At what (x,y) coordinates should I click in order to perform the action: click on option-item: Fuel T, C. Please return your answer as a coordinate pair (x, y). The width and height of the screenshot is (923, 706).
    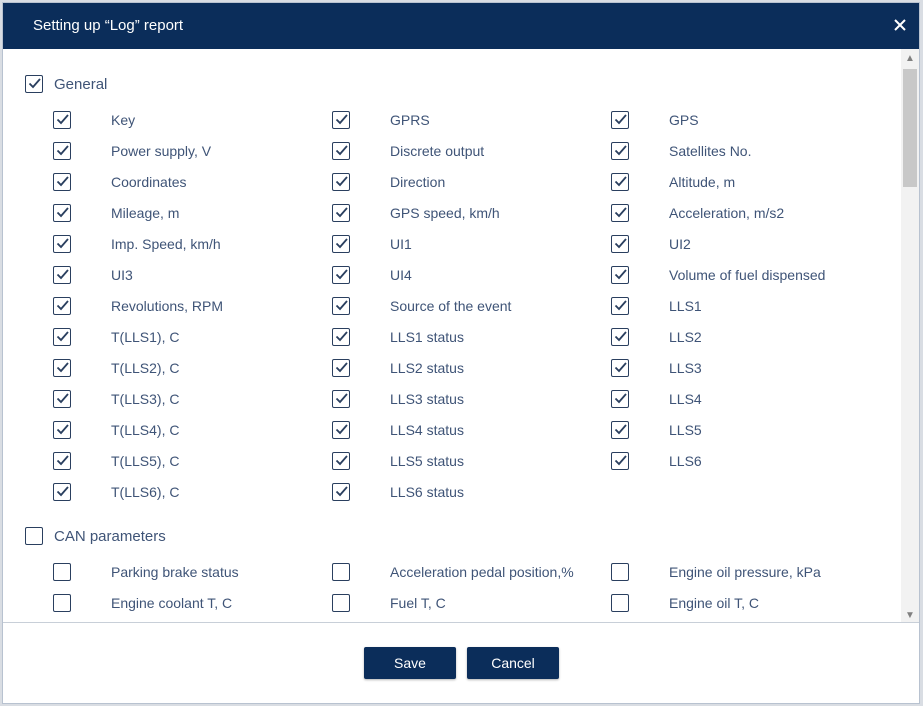
    Looking at the image, I should click on (389, 603).